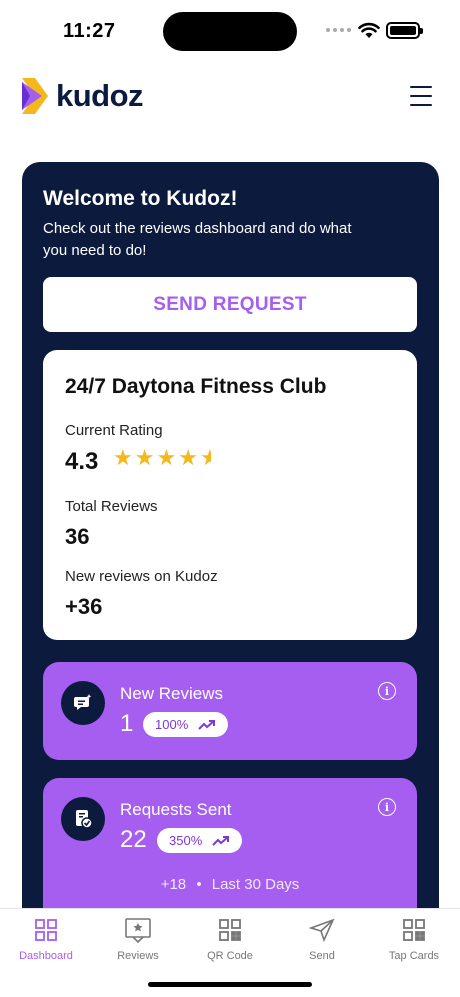  I want to click on nav-tap-cards: Tap Cards, so click(414, 939).